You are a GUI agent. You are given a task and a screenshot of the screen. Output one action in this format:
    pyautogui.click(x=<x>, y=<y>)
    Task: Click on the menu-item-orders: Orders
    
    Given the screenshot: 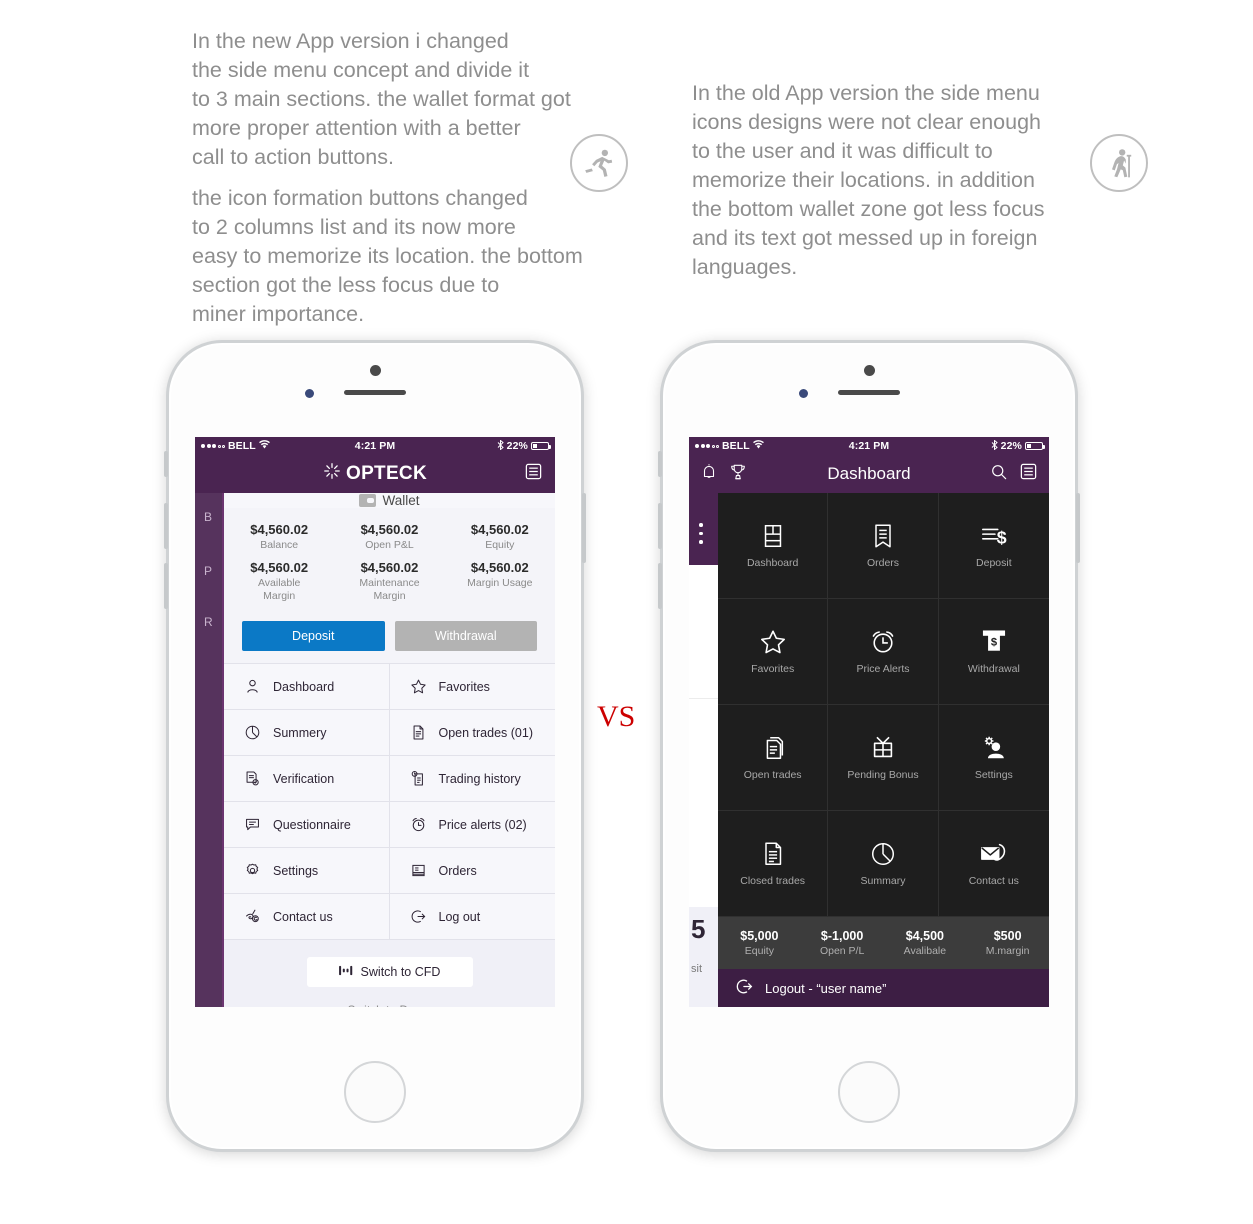 What is the action you would take?
    pyautogui.click(x=472, y=871)
    